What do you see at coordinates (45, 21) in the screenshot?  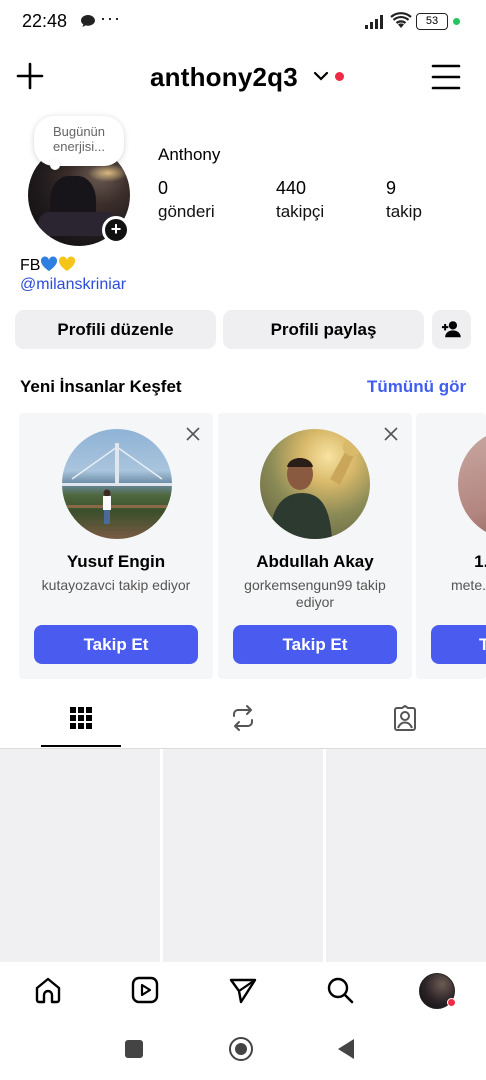 I see `status-time: 22:48` at bounding box center [45, 21].